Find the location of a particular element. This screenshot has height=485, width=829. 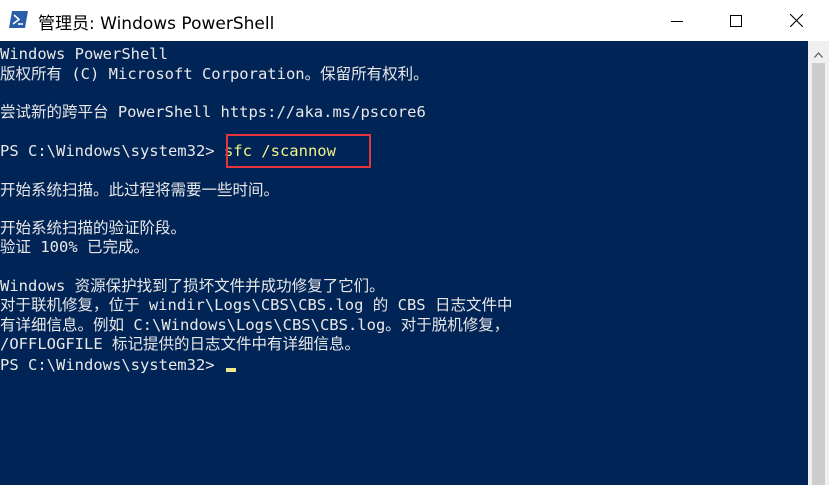

console-line: 版权所有 (C) Microsoft Corporation。保留所有权利。 is located at coordinates (214, 74).